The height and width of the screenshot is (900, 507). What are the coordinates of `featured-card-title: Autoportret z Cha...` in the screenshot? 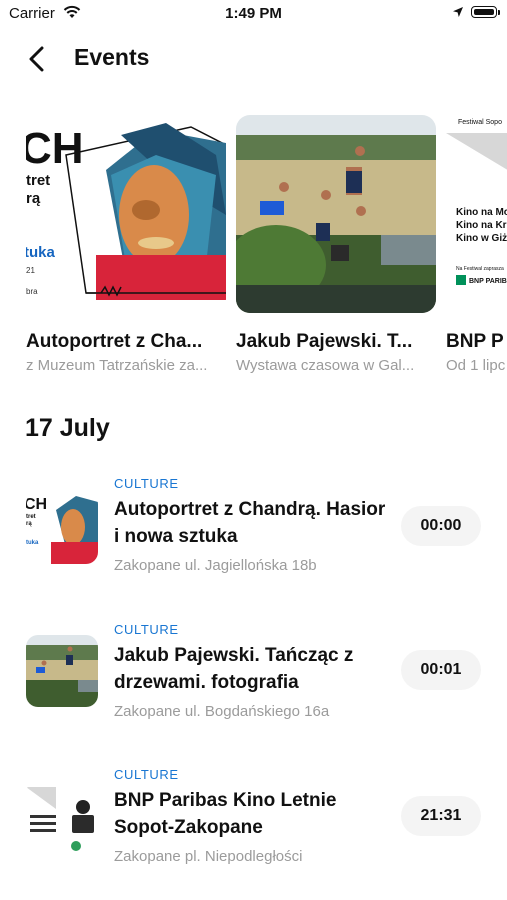 It's located at (114, 341).